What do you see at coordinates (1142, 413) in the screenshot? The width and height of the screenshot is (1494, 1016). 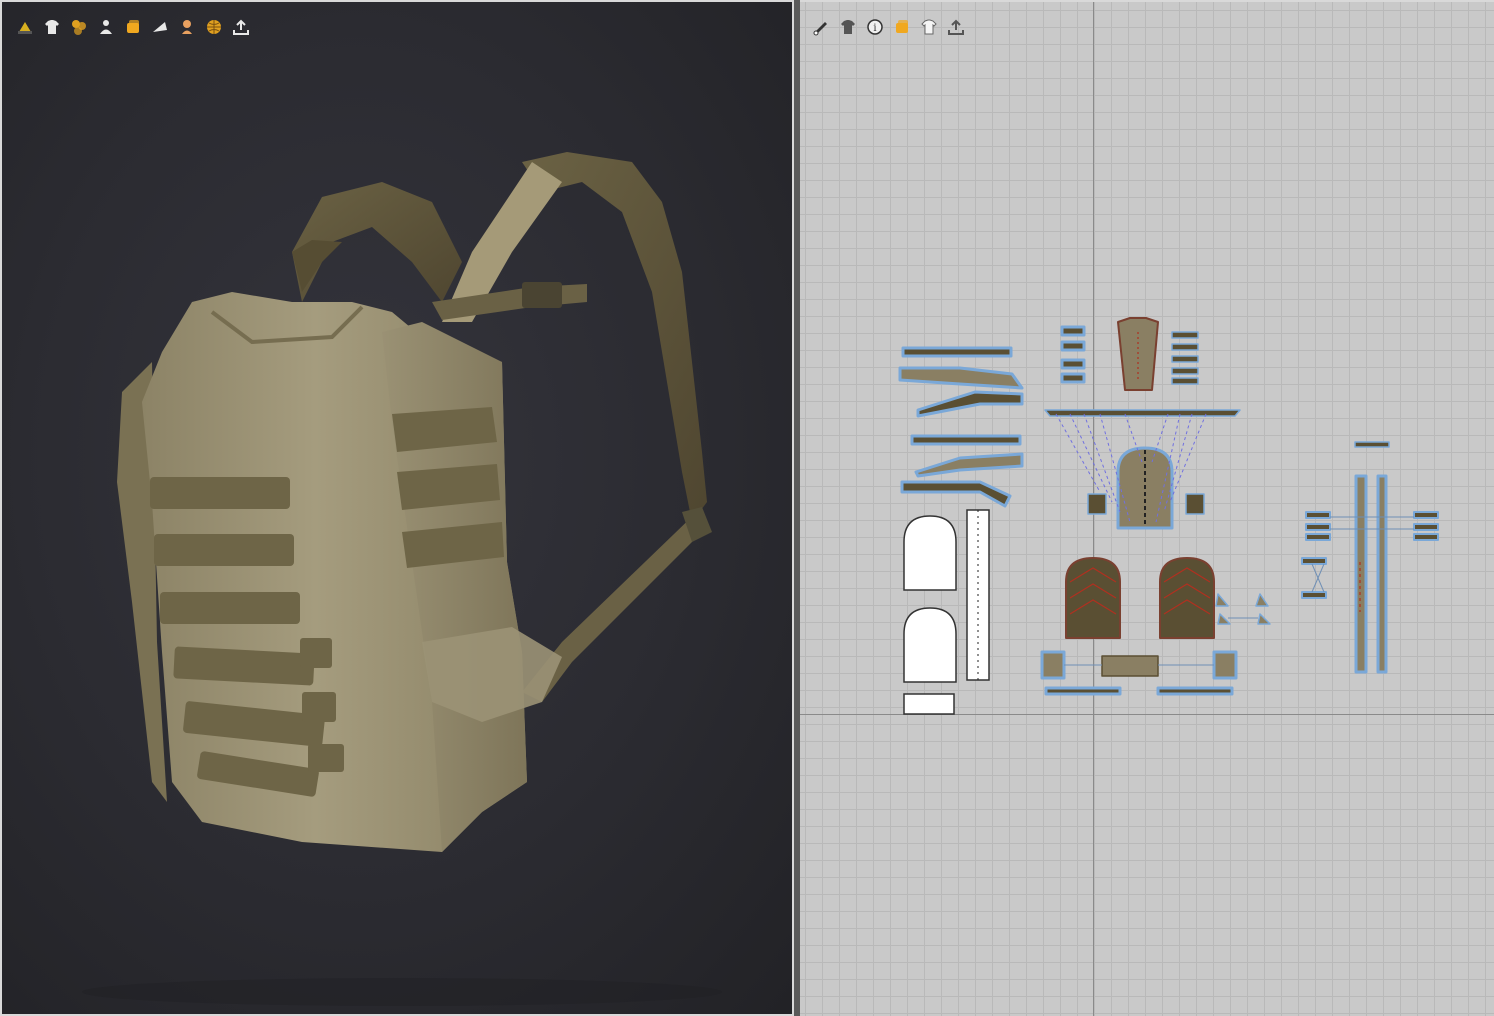 I see `pattern-piece-bar` at bounding box center [1142, 413].